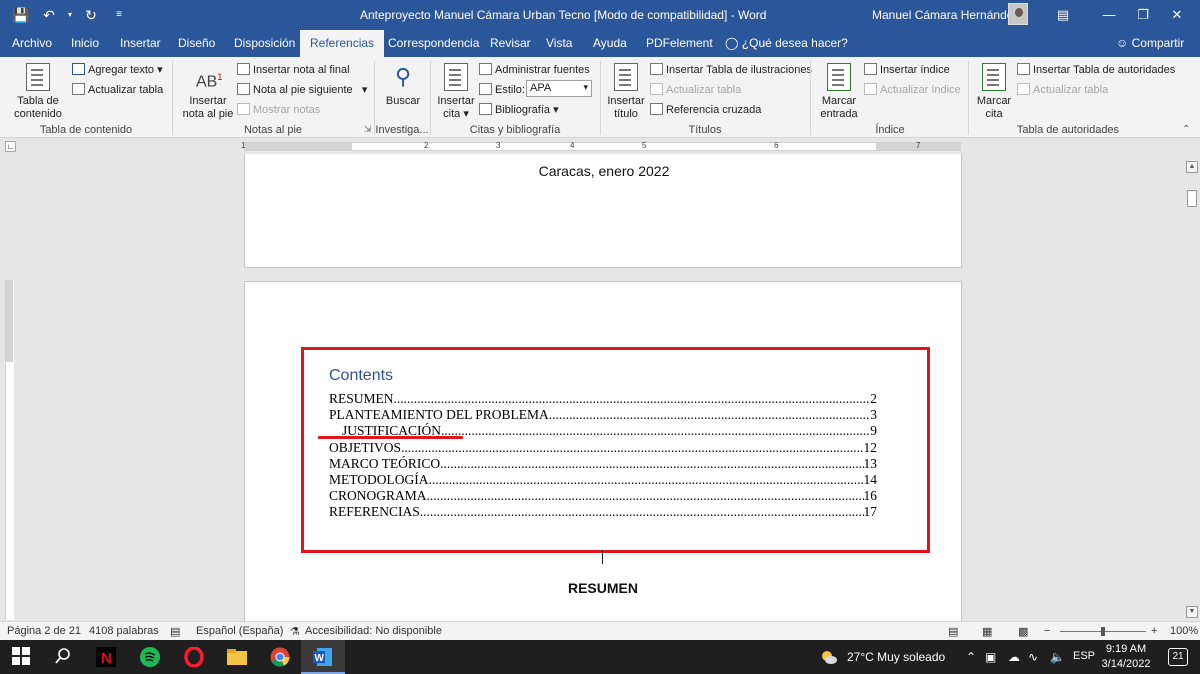 The image size is (1200, 674). Describe the element at coordinates (896, 657) in the screenshot. I see `weather-text: 27°C Muy soleado` at that location.